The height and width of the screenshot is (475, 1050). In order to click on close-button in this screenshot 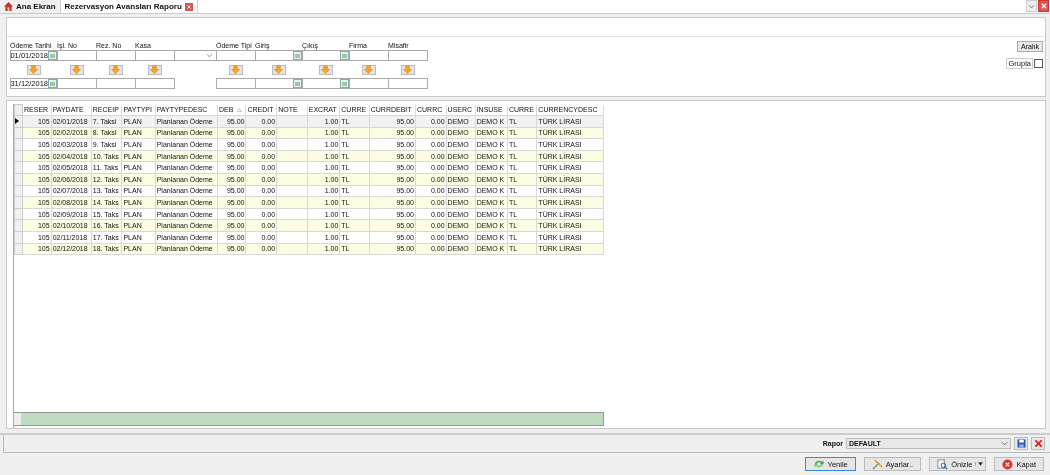, I will do `click(1043, 6)`.